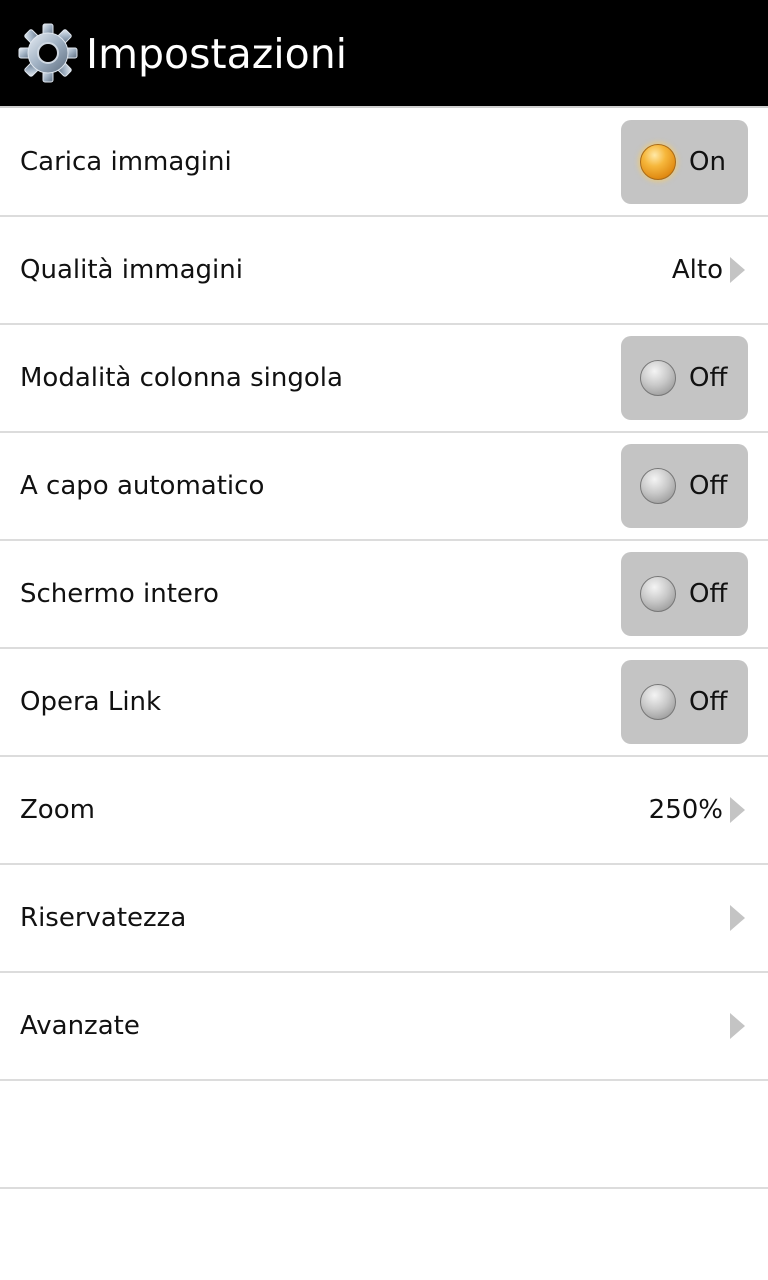  Describe the element at coordinates (684, 486) in the screenshot. I see `text-wrap-toggle: Off` at that location.